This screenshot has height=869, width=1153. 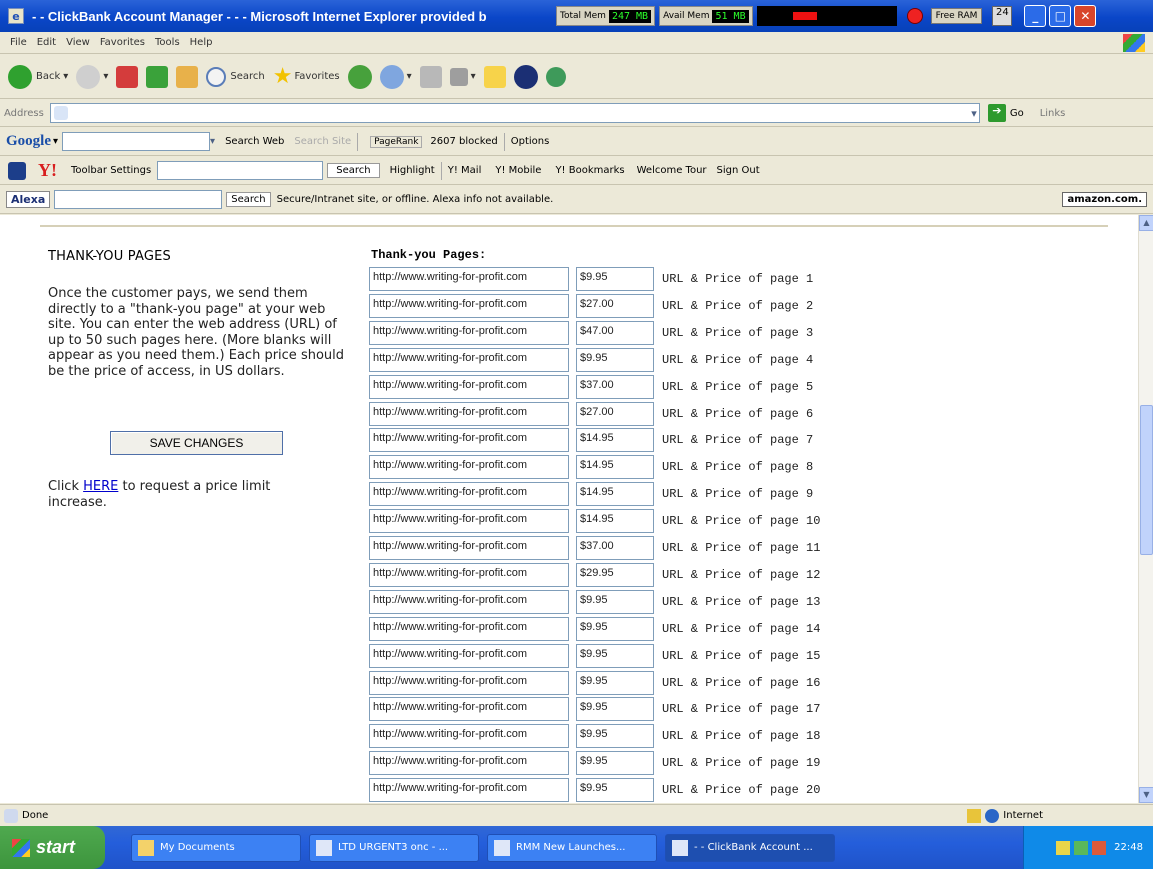 I want to click on dropdown-arrow-icon: ▾, so click(x=974, y=113).